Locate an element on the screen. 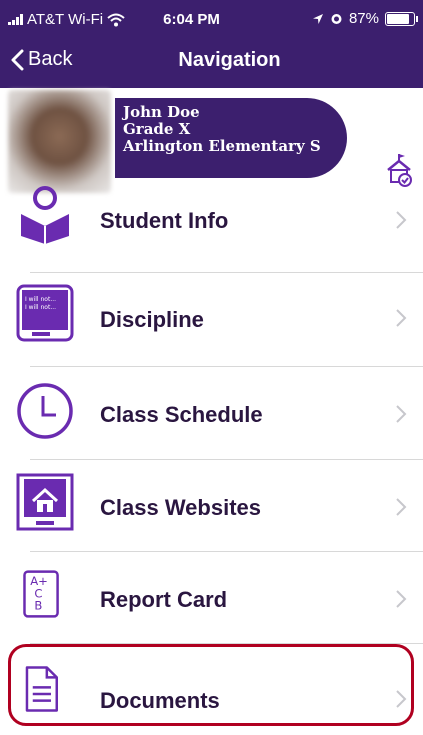 The height and width of the screenshot is (735, 423). student-grade: Grade X is located at coordinates (157, 129).